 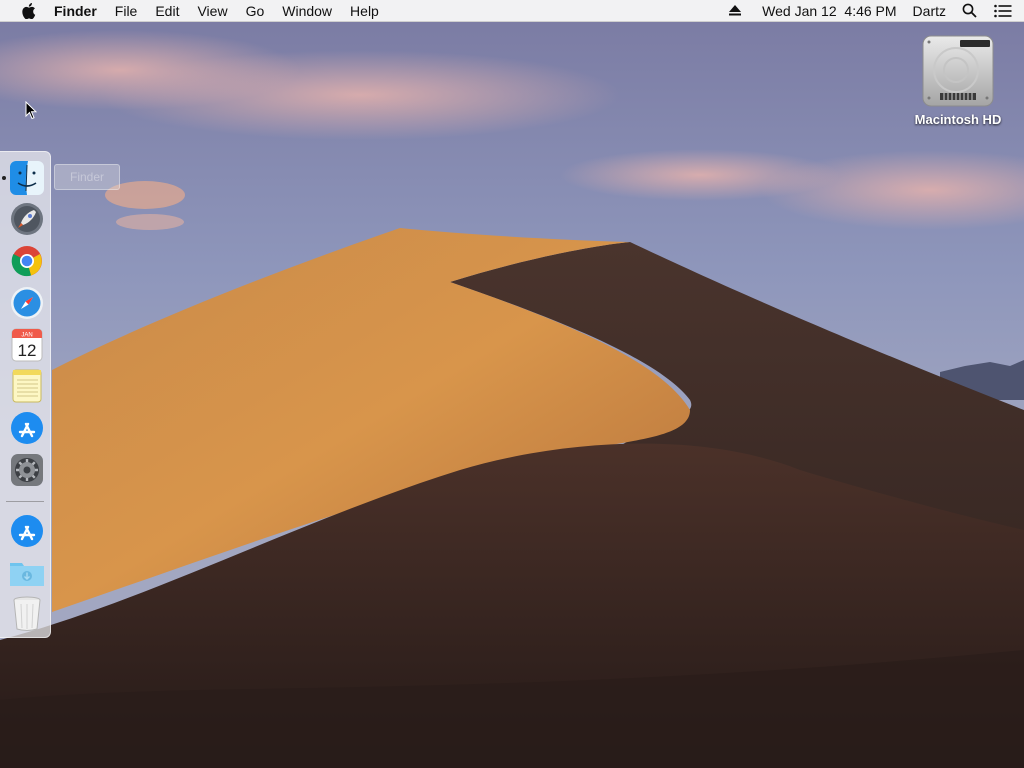 I want to click on dock-downloads, so click(x=27, y=573).